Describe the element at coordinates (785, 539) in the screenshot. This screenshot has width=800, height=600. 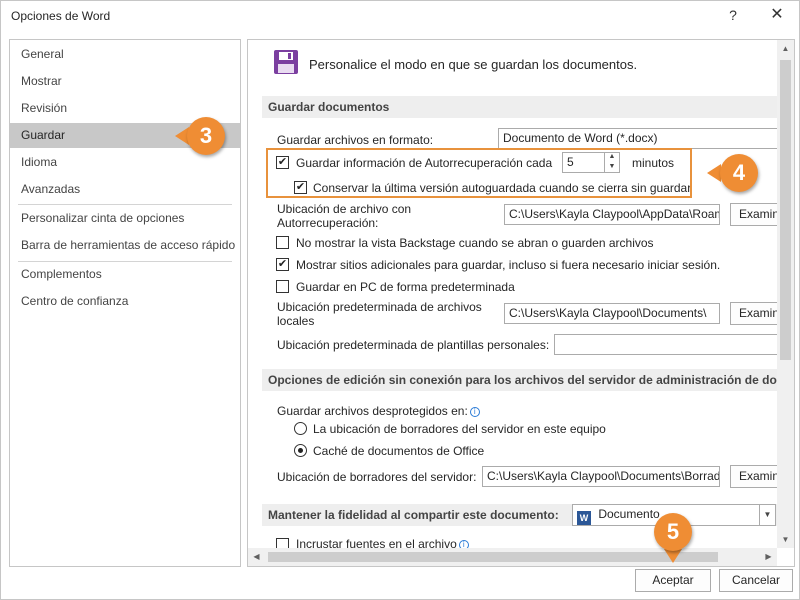
I see `scroll-down-icon: ▼` at that location.